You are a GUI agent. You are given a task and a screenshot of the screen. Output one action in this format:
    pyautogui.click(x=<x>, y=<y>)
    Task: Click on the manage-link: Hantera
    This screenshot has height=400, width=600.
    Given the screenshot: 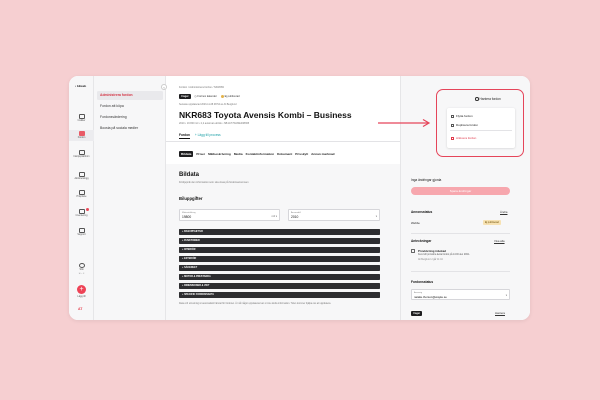 What is the action you would take?
    pyautogui.click(x=500, y=313)
    